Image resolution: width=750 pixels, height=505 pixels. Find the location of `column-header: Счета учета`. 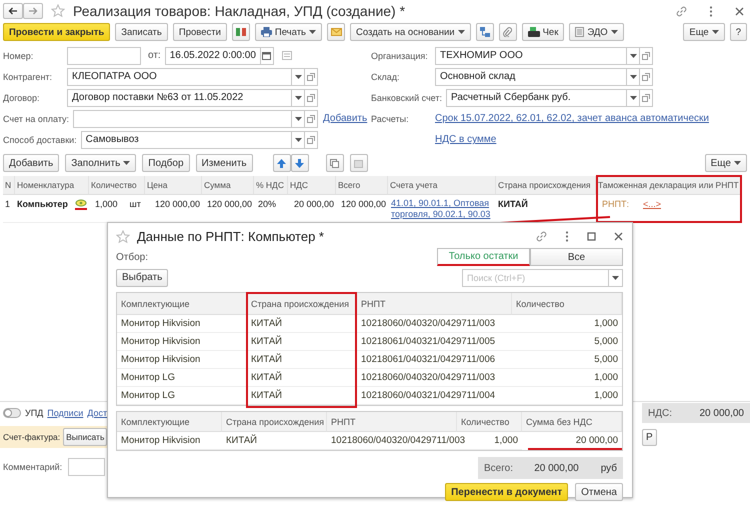

column-header: Счета учета is located at coordinates (442, 185).